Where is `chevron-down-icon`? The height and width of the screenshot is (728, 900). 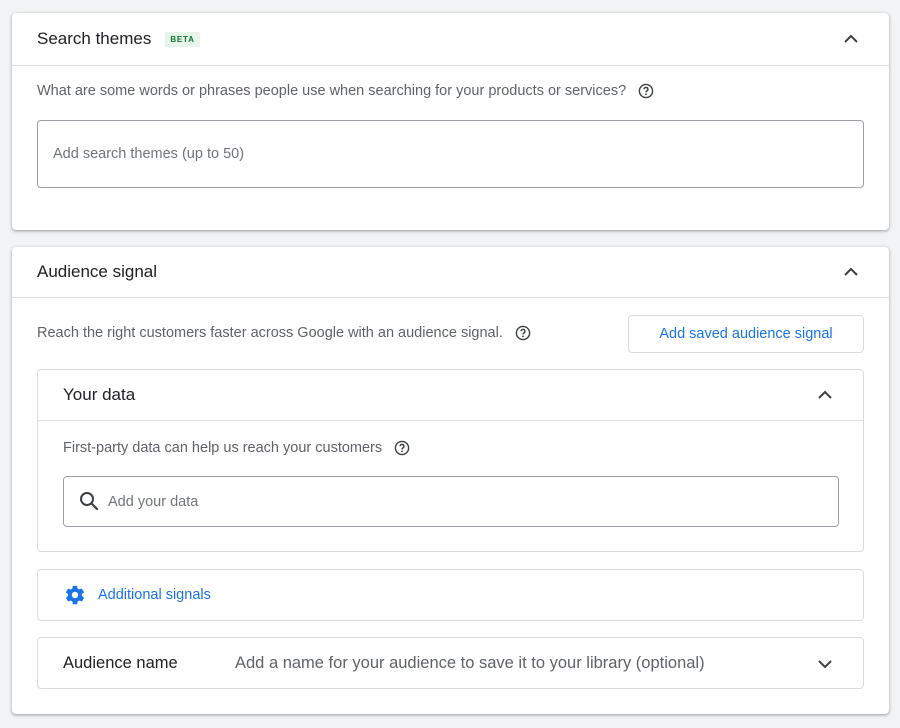
chevron-down-icon is located at coordinates (825, 664).